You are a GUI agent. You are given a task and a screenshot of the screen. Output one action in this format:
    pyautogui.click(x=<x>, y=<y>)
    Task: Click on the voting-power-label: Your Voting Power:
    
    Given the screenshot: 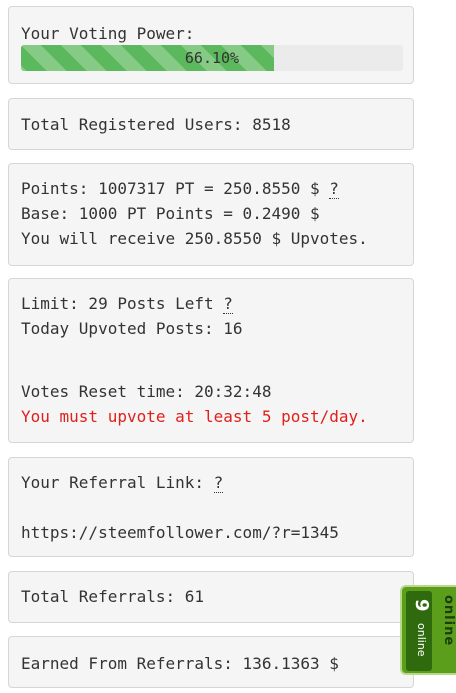 What is the action you would take?
    pyautogui.click(x=108, y=33)
    